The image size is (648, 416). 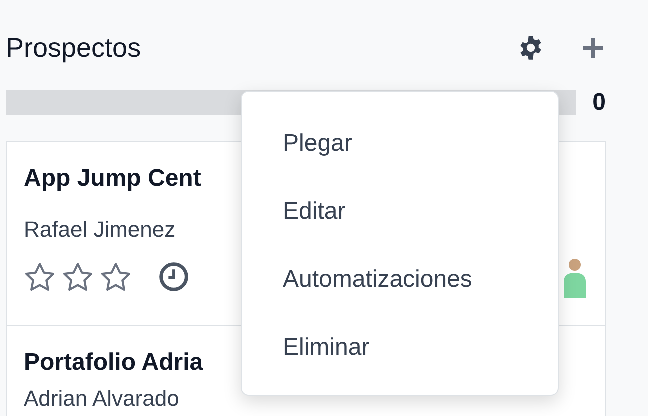 I want to click on contact-name: Rafael Jimenez, so click(x=100, y=230).